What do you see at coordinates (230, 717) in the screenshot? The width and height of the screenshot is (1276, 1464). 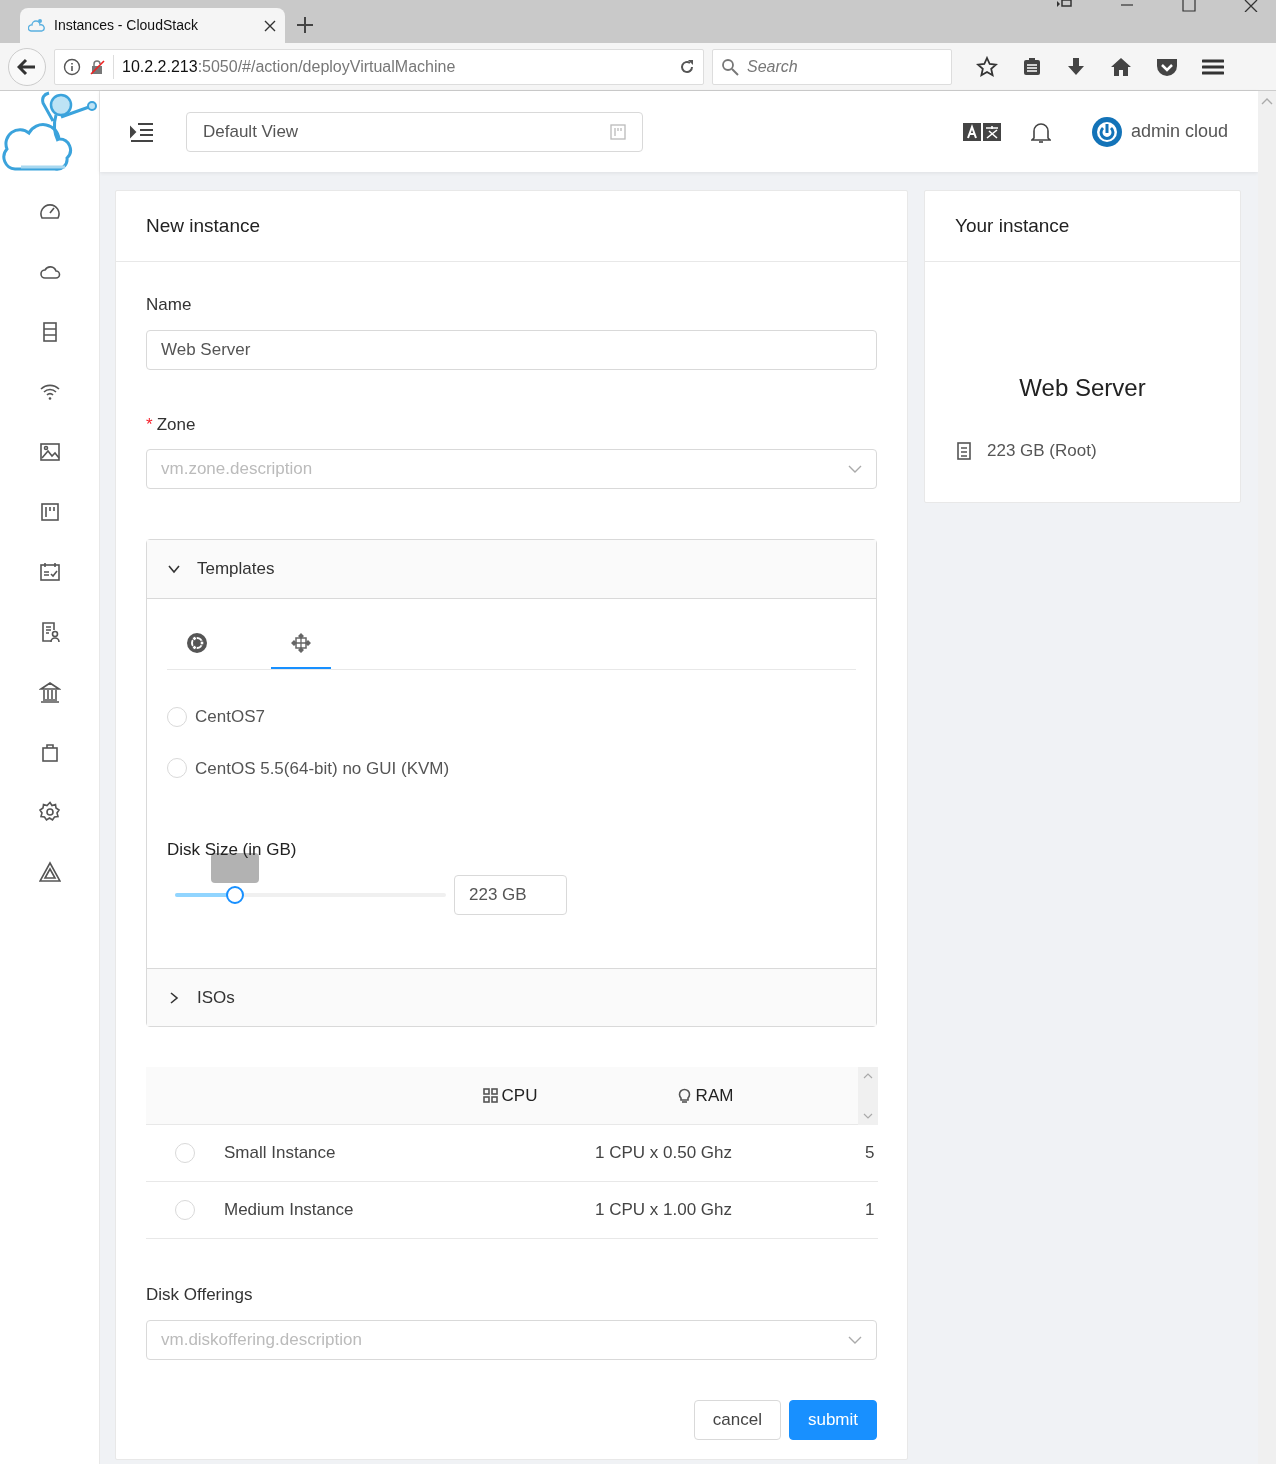 I see `option-label: CentOS7` at bounding box center [230, 717].